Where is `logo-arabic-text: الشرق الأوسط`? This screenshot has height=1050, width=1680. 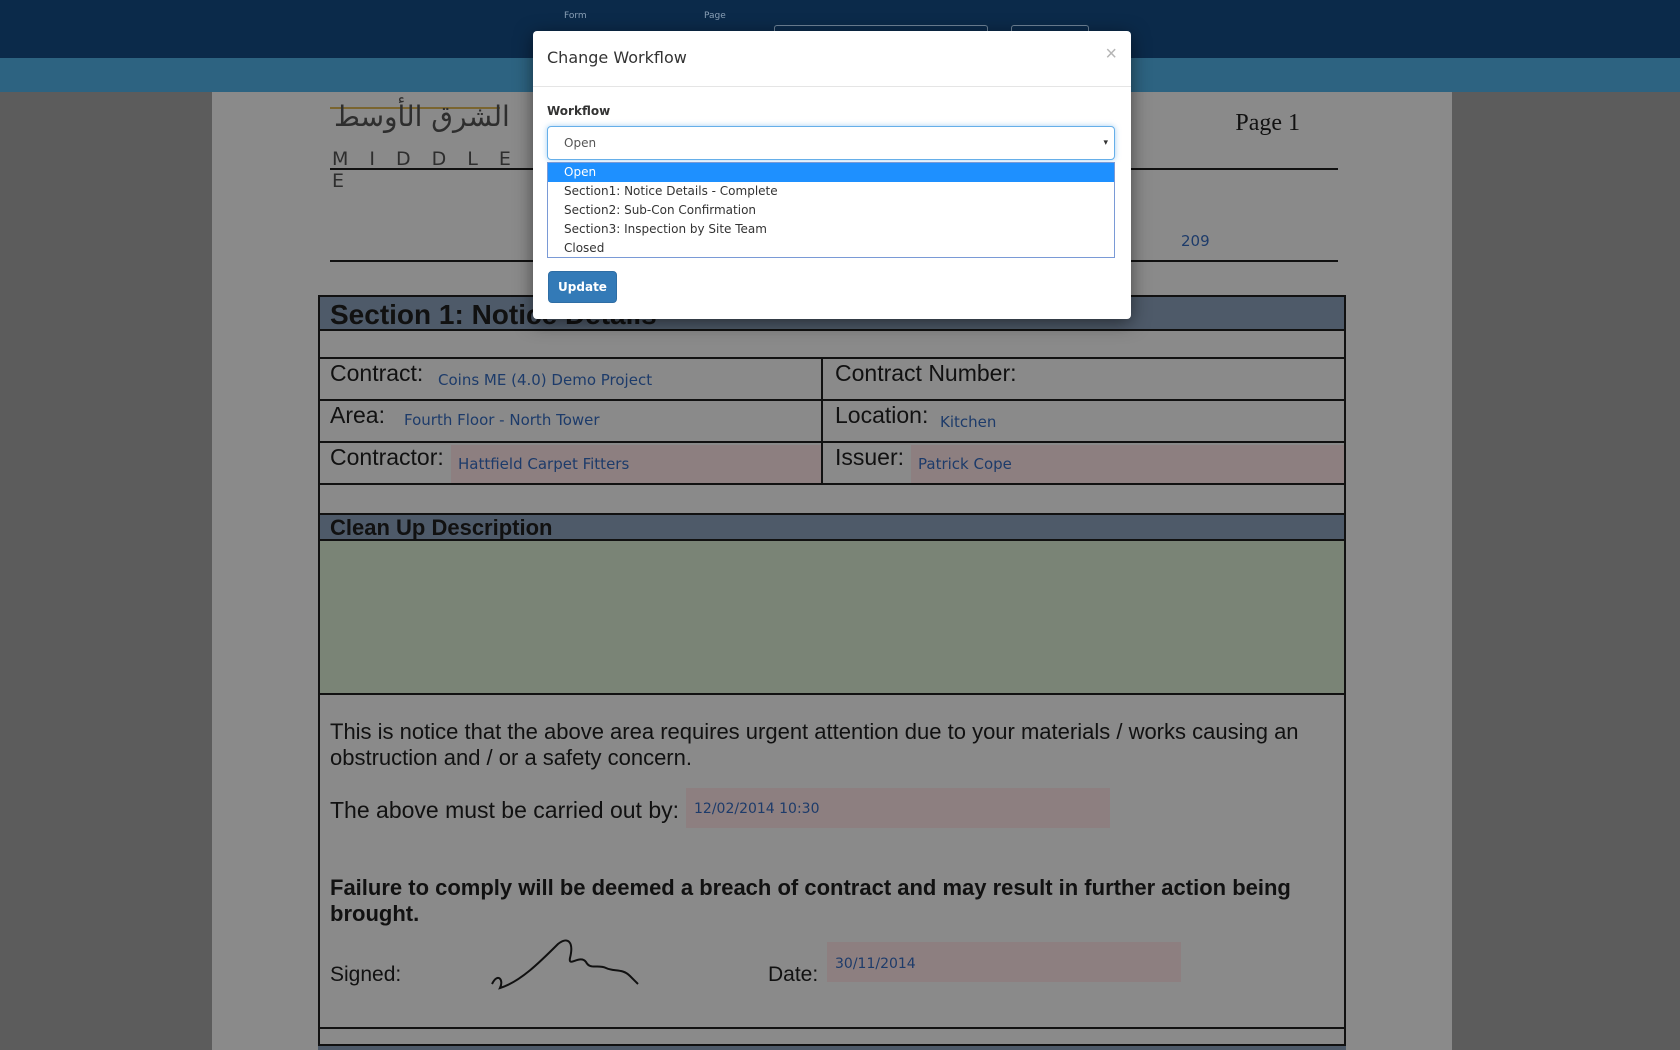 logo-arabic-text: الشرق الأوسط is located at coordinates (422, 116).